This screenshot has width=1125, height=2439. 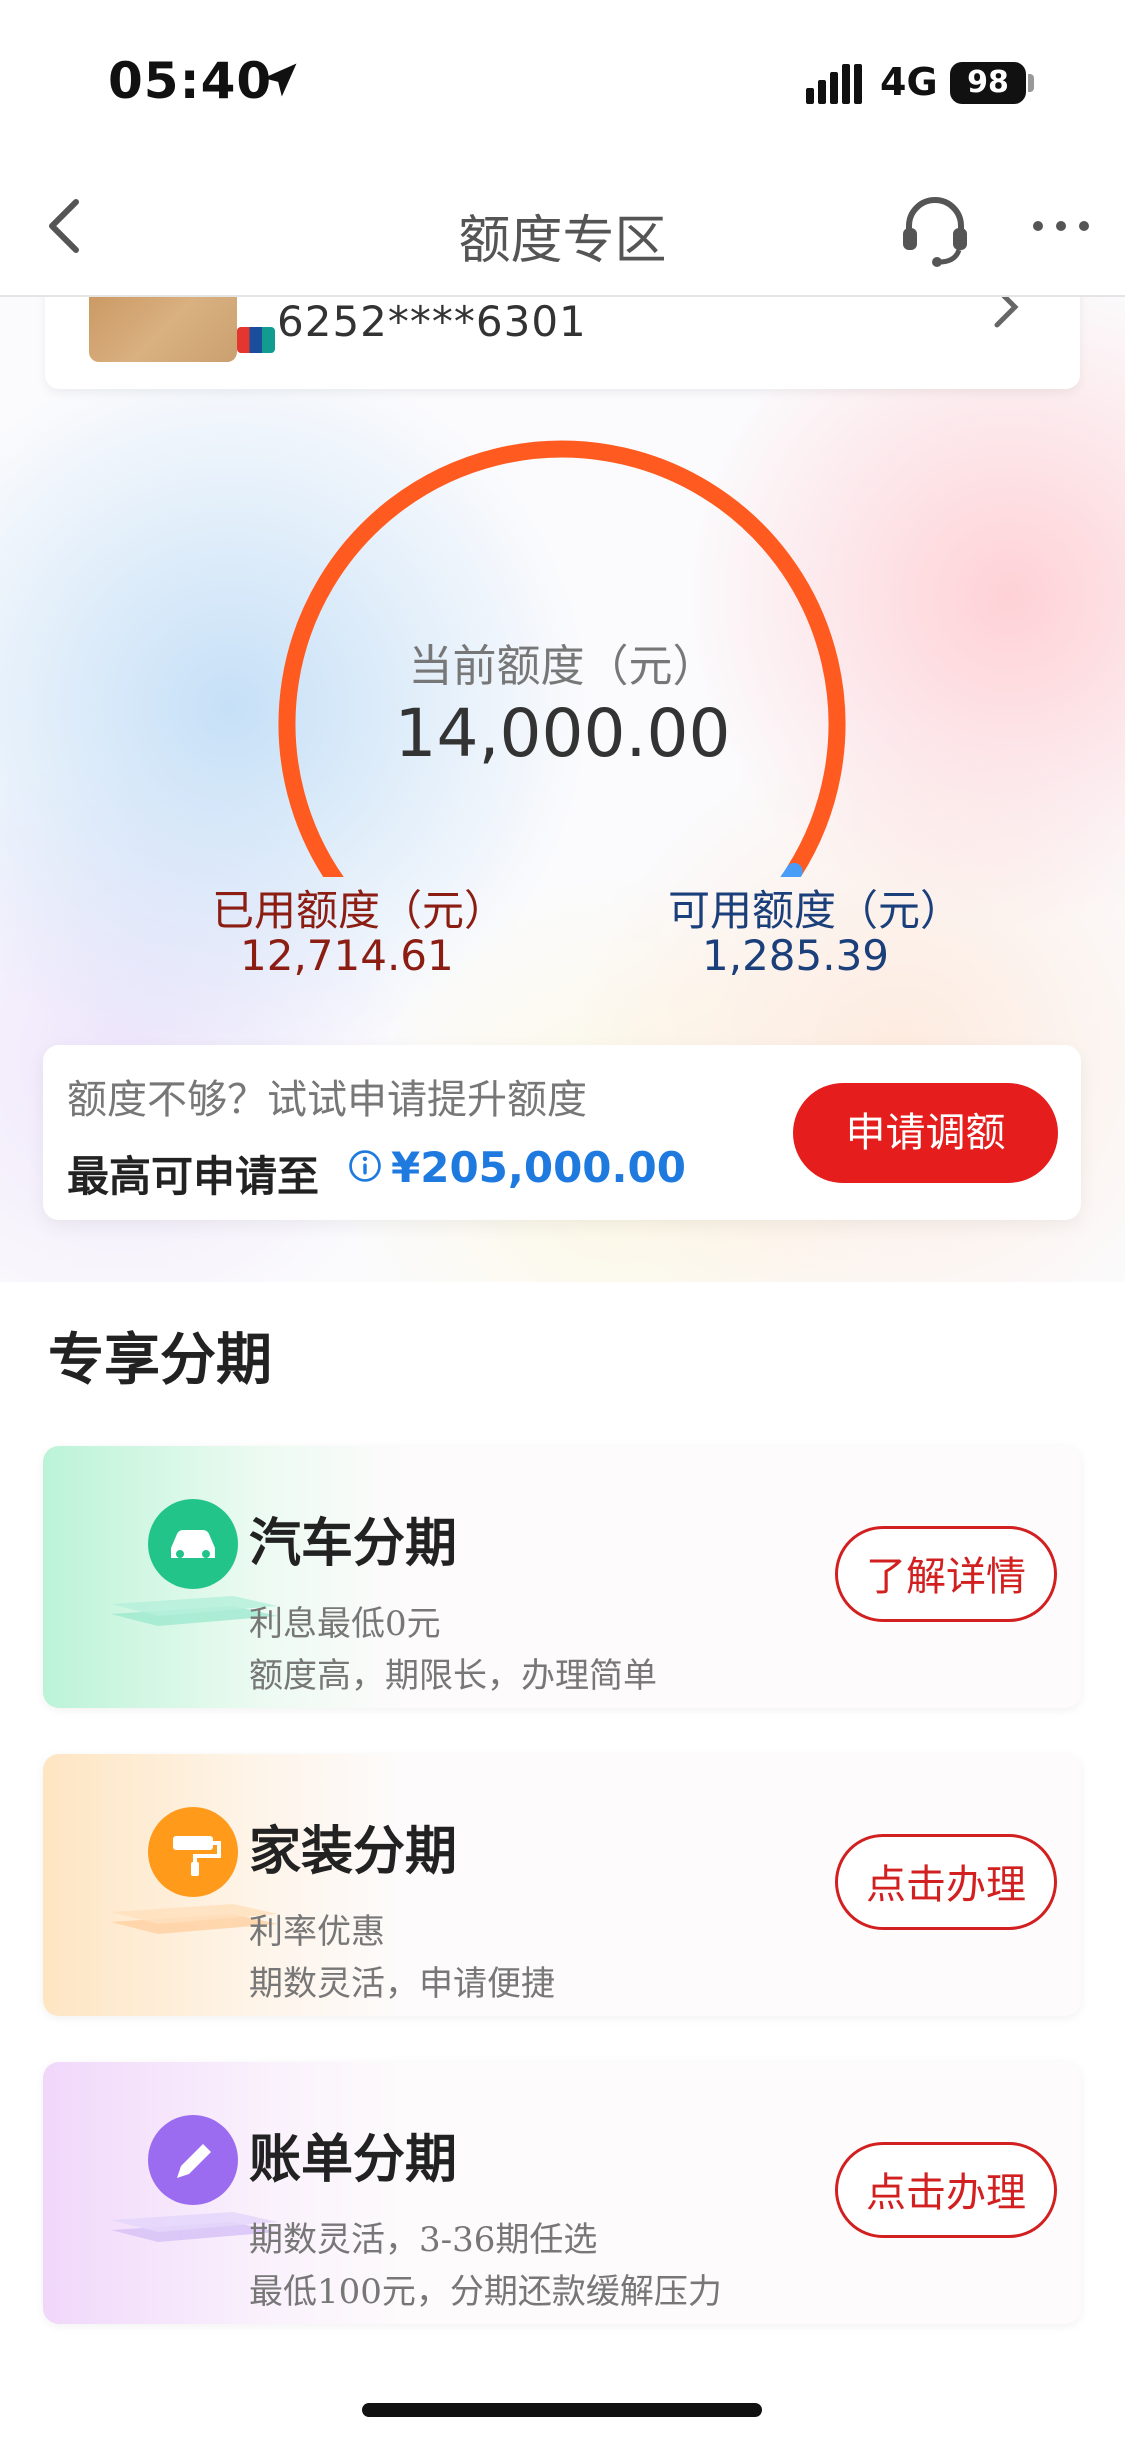 What do you see at coordinates (562, 2193) in the screenshot?
I see `bill-installment-card: 账单分期 期数灵活，3-36期任选 最低100元，分期还款缓解压力 点击办理` at bounding box center [562, 2193].